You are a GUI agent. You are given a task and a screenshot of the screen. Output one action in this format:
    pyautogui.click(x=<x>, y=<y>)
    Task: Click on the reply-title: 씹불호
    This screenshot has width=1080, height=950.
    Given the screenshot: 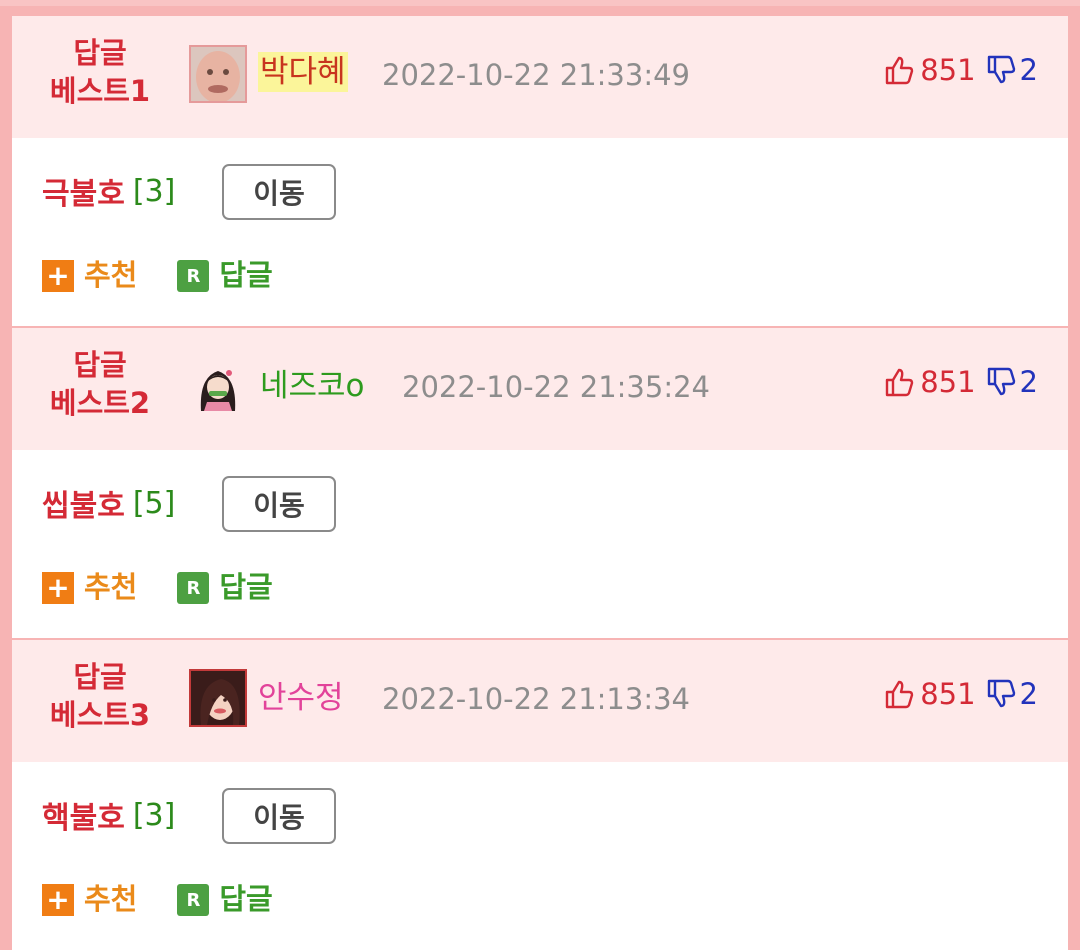 What is the action you would take?
    pyautogui.click(x=83, y=503)
    